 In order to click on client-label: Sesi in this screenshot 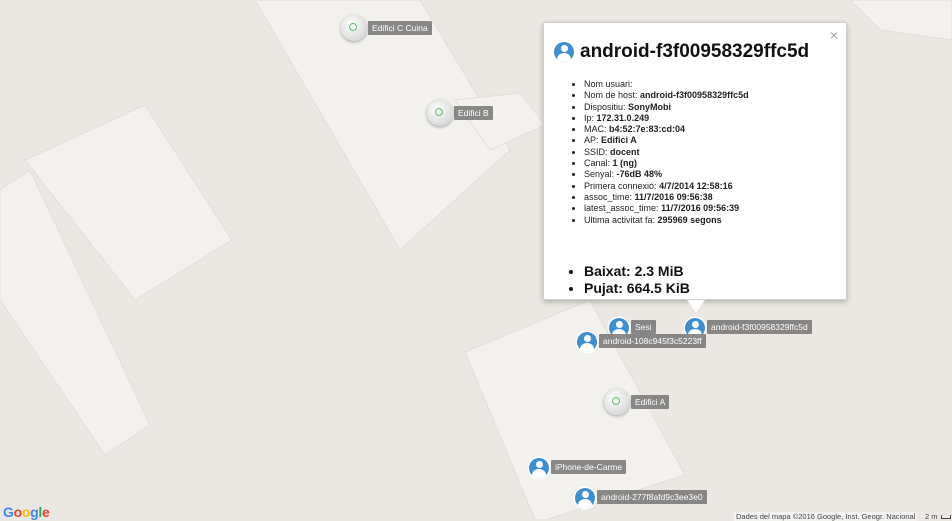, I will do `click(643, 327)`.